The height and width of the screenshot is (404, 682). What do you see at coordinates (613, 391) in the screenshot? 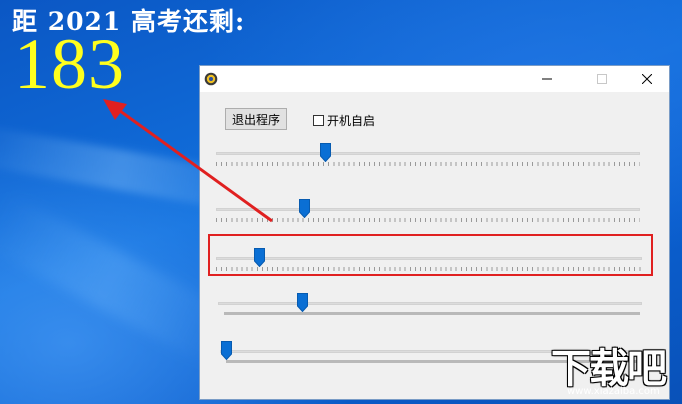
I see `watermark-url: www.xiazaiba.com` at bounding box center [613, 391].